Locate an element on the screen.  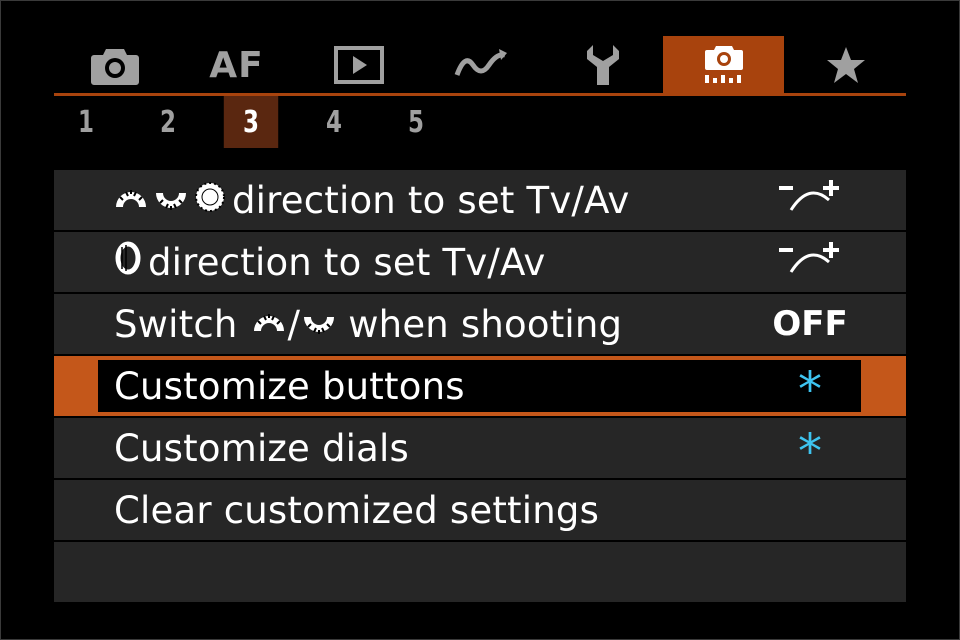
page-2: 2 is located at coordinates (168, 122).